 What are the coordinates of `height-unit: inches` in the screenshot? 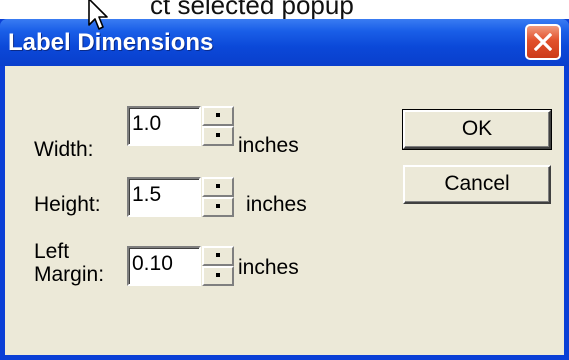 It's located at (276, 204).